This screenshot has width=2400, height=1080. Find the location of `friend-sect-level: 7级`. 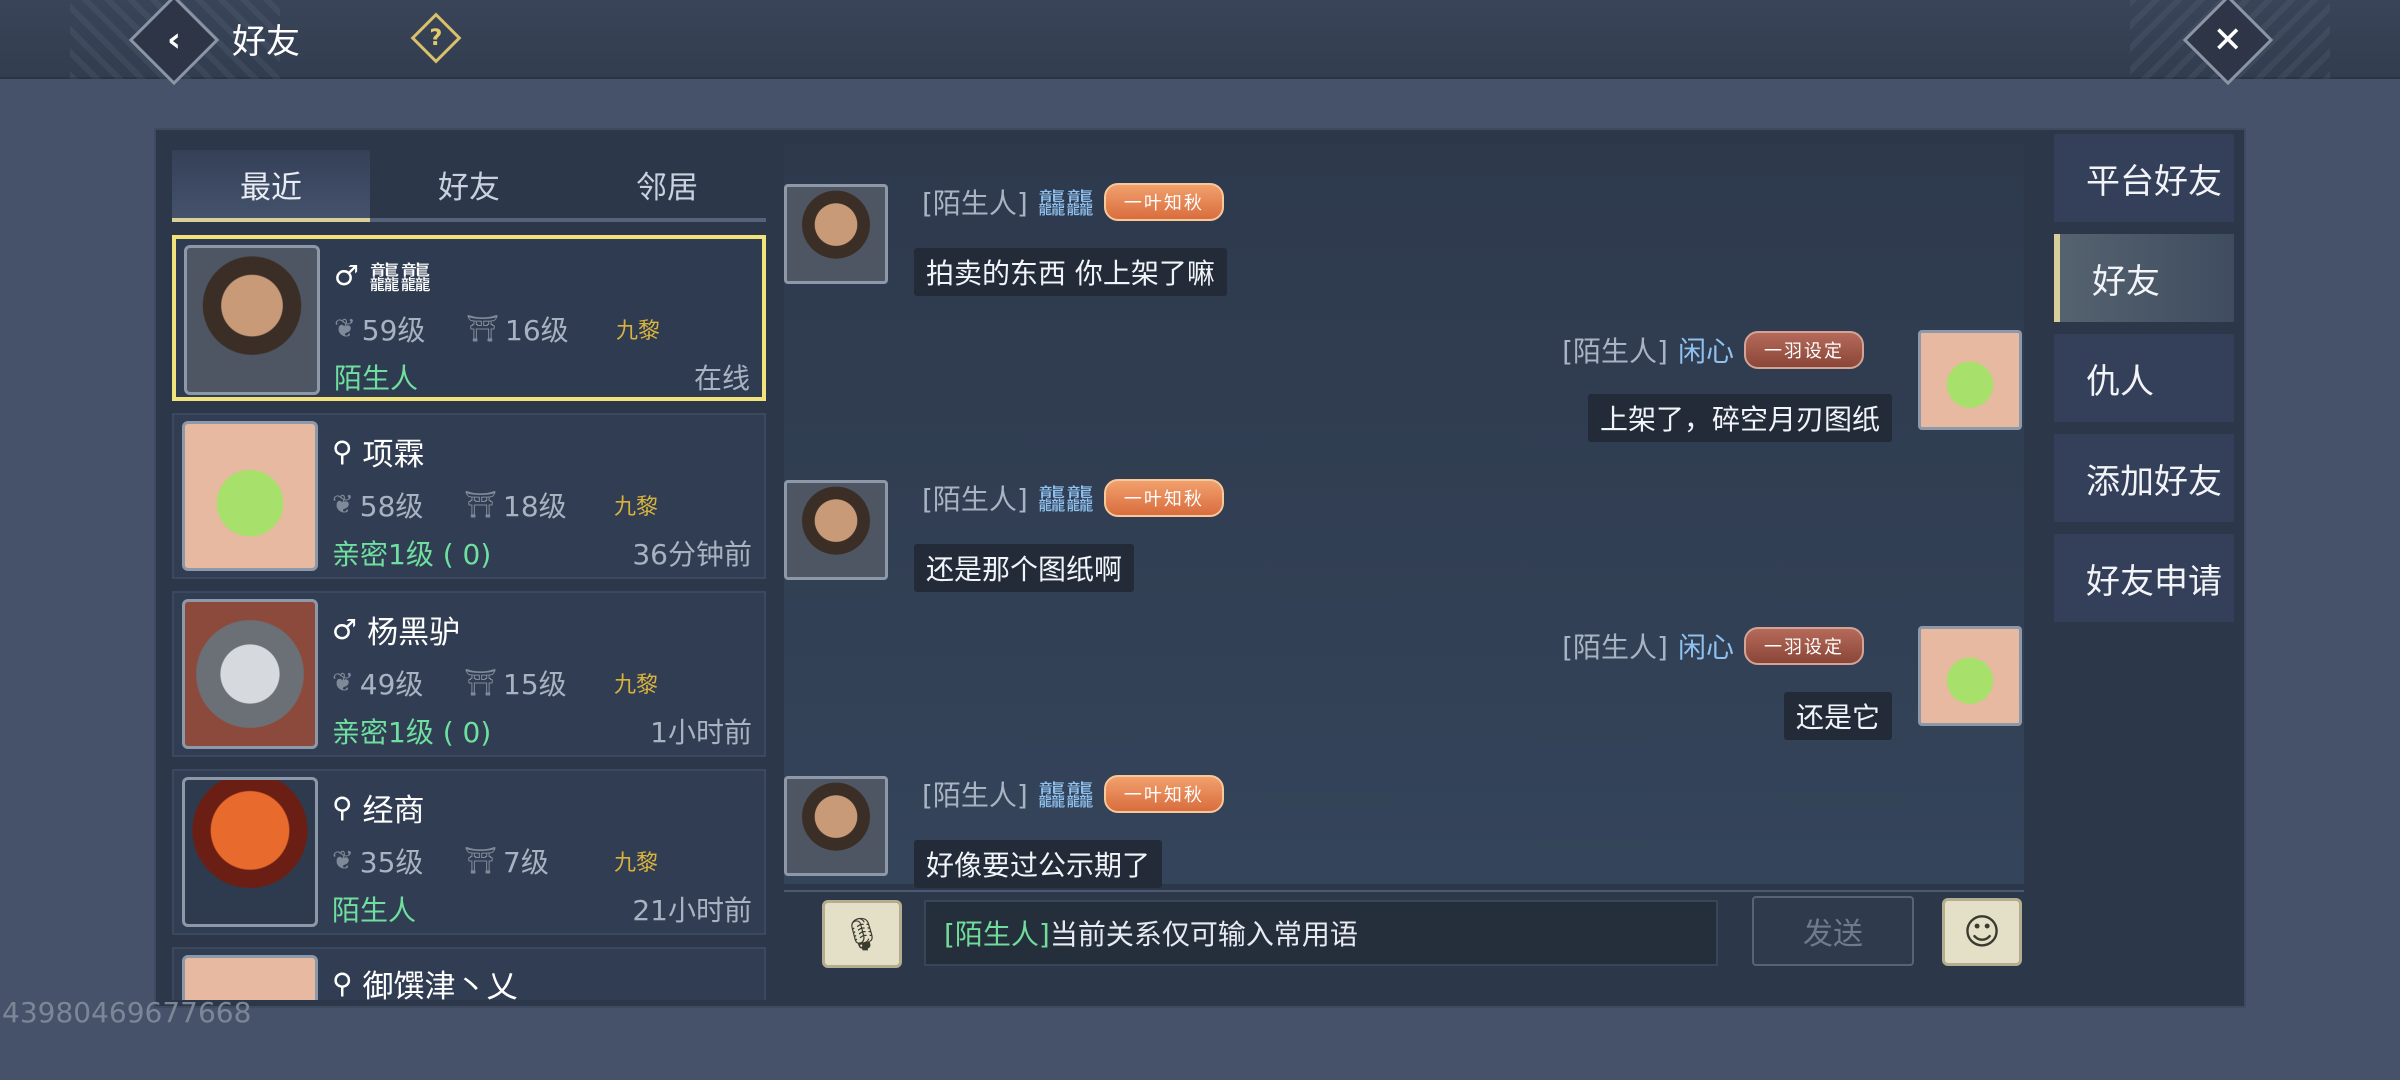

friend-sect-level: 7级 is located at coordinates (526, 862).